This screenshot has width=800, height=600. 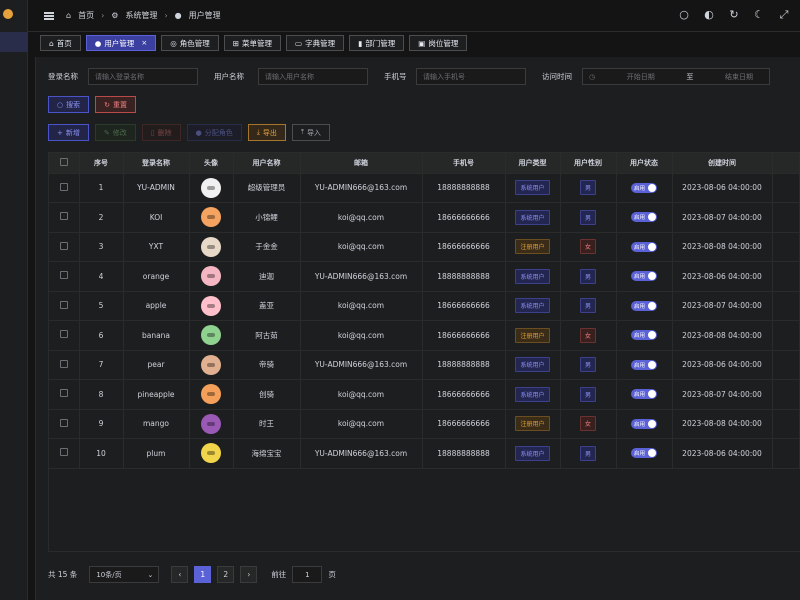 I want to click on phone-input: 请输入手机号, so click(x=471, y=76).